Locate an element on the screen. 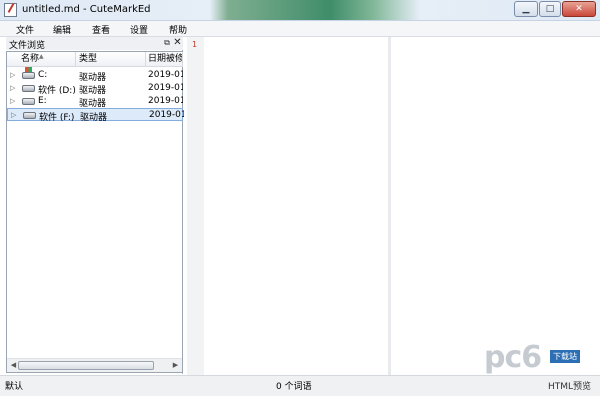  column-header-type: 类型 is located at coordinates (111, 59).